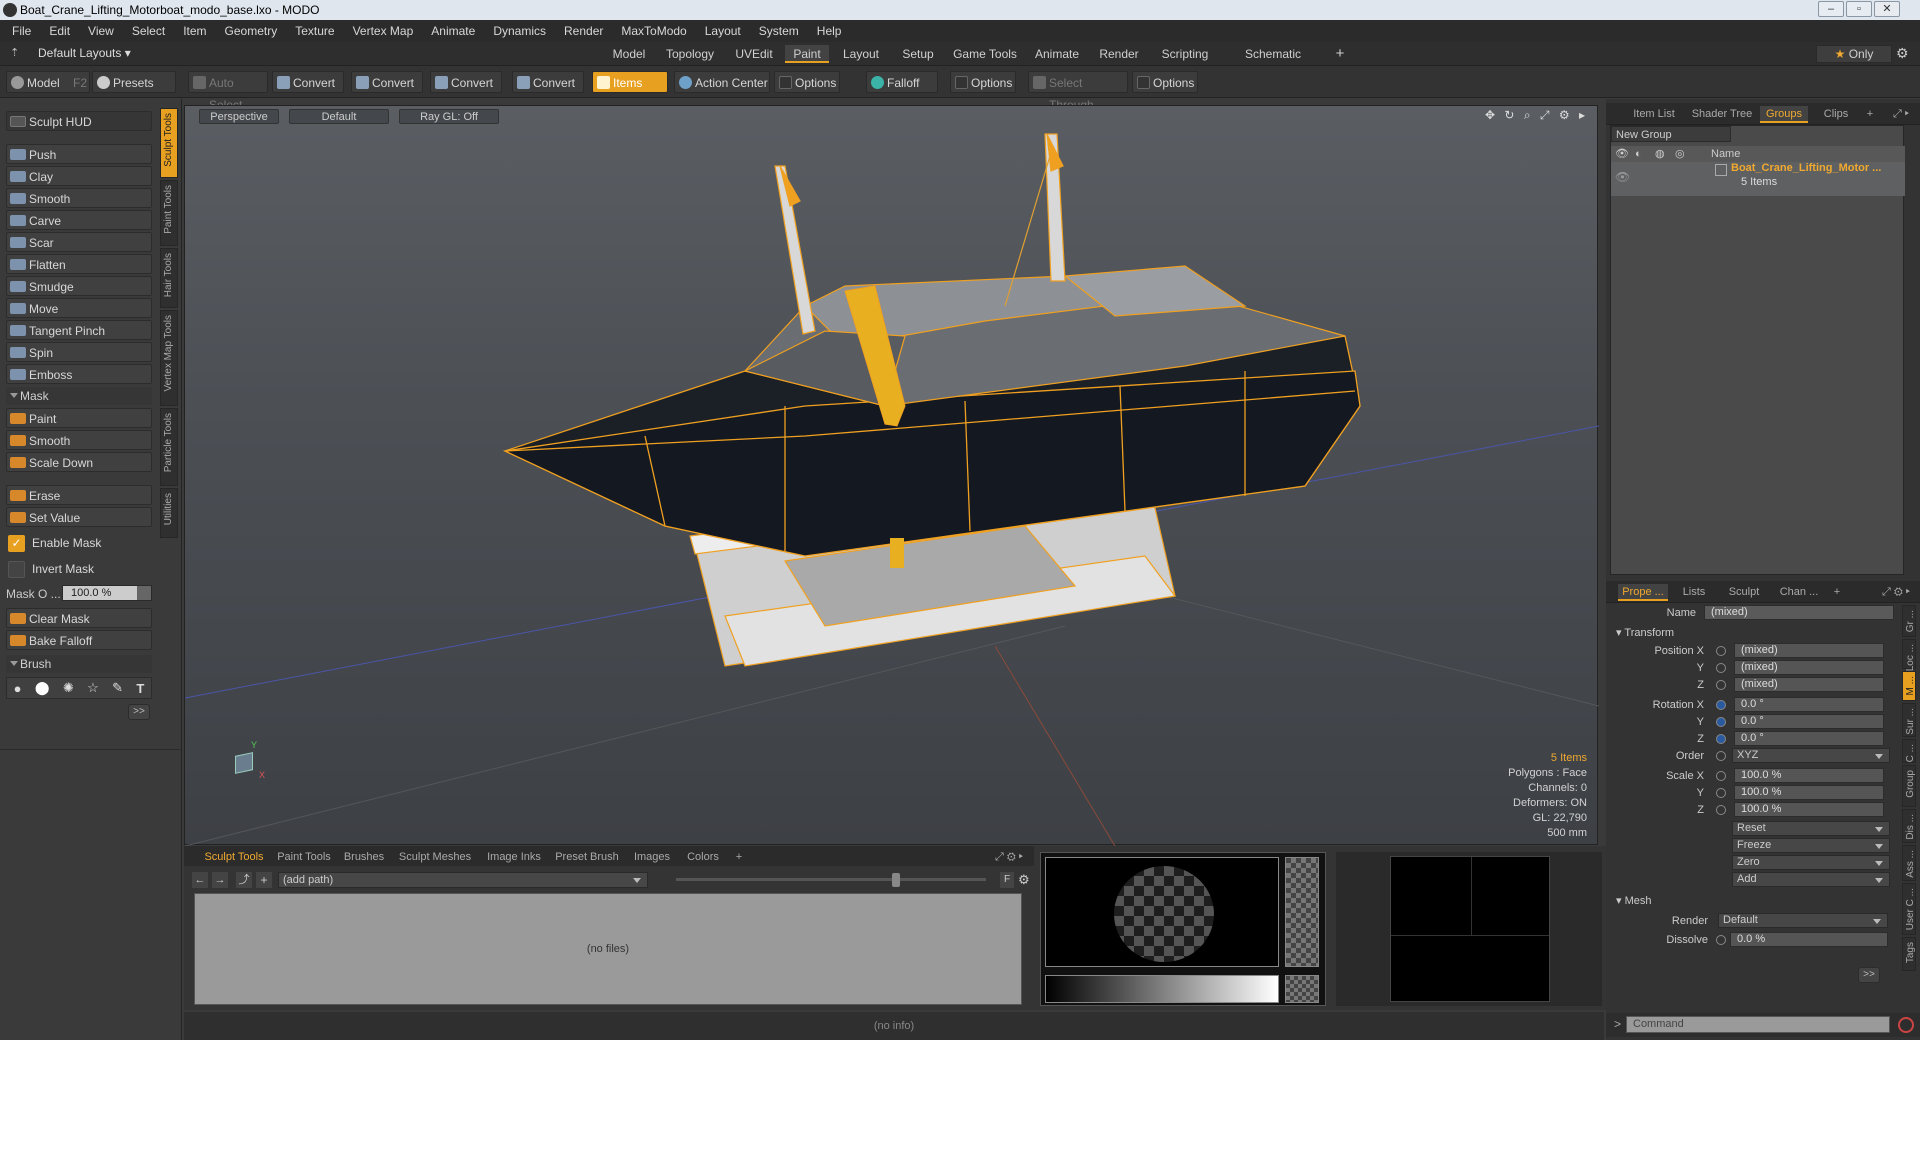  What do you see at coordinates (1660, 154) in the screenshot?
I see `render-icon: ◍` at bounding box center [1660, 154].